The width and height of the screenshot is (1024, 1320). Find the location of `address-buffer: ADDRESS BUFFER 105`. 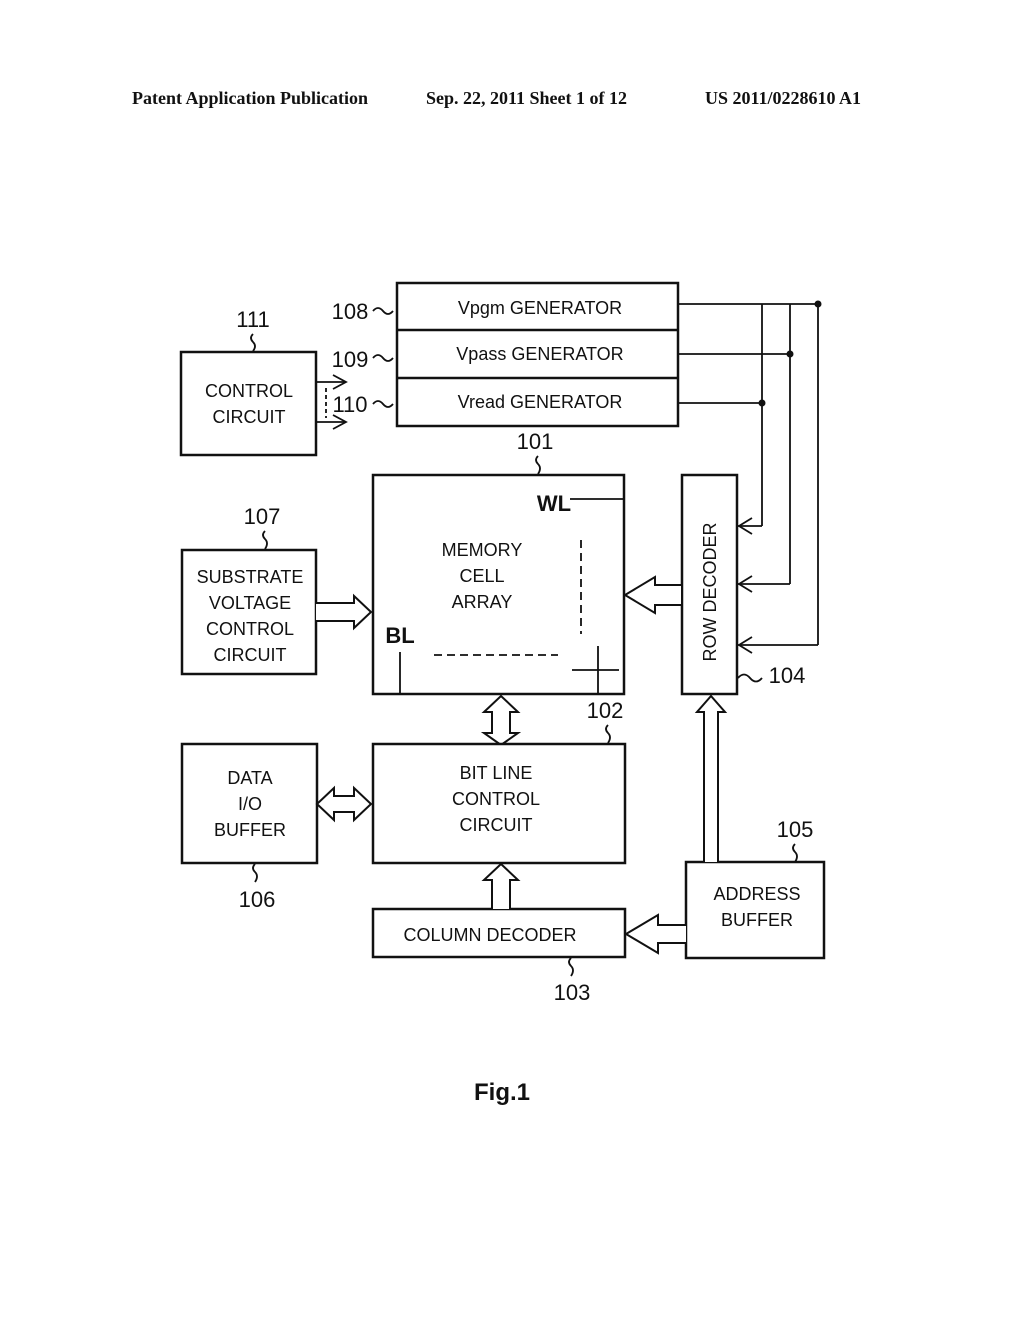

address-buffer: ADDRESS BUFFER 105 is located at coordinates (725, 827).